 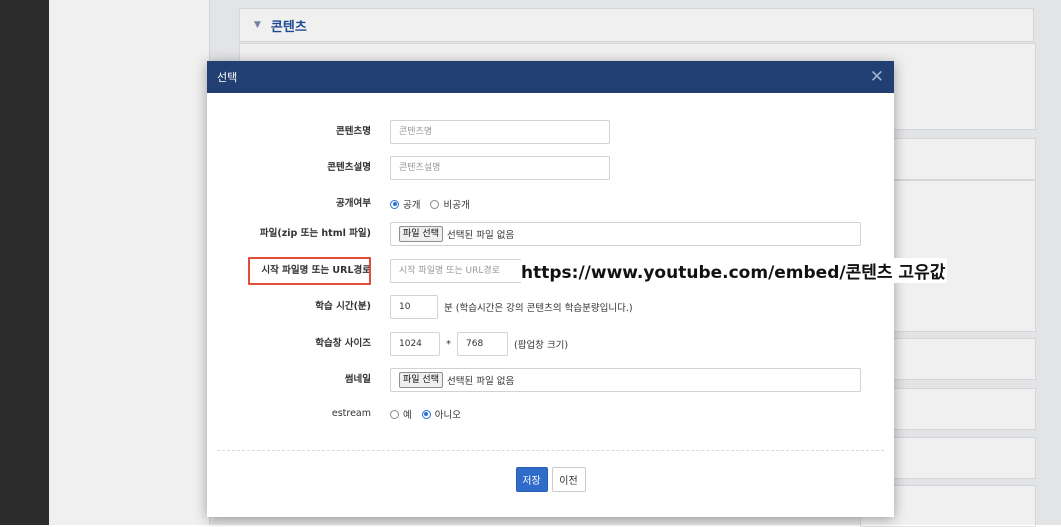 I want to click on window-width-input: 1024, so click(x=415, y=344).